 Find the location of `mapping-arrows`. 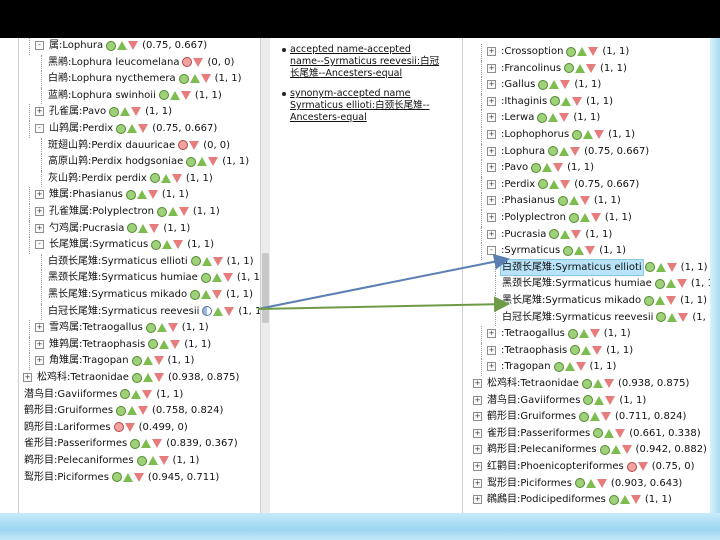

mapping-arrows is located at coordinates (383, 283).